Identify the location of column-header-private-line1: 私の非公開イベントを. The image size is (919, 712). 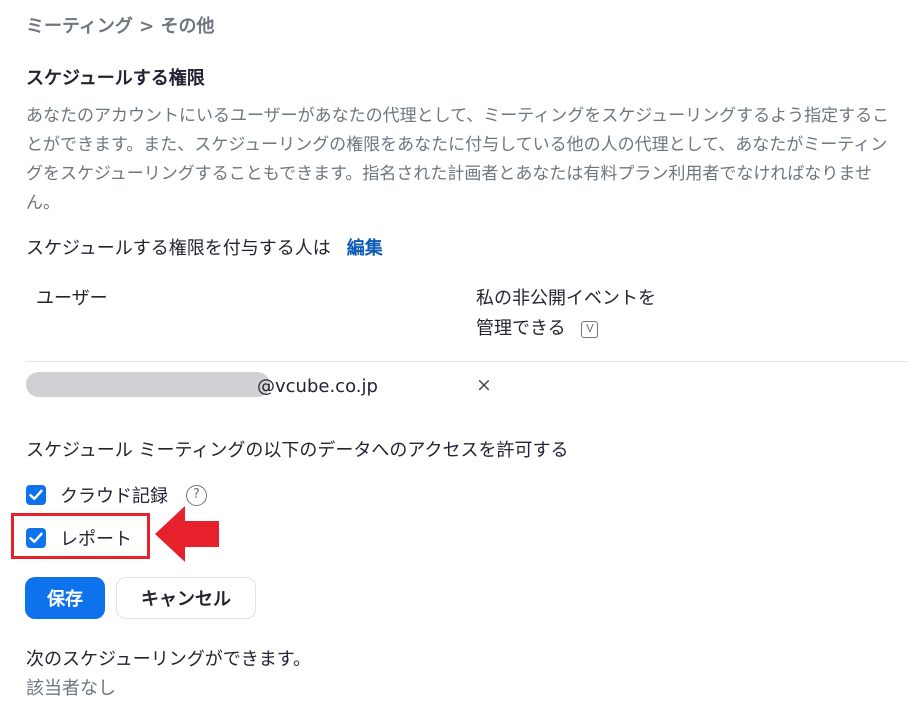
(566, 298).